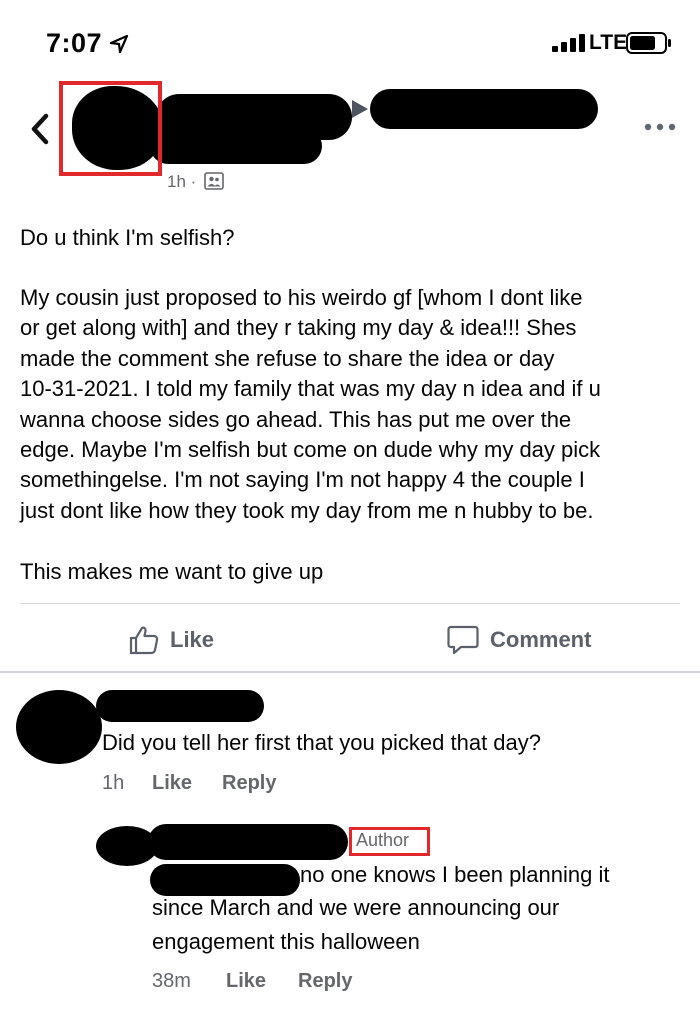  What do you see at coordinates (192, 639) in the screenshot?
I see `like-label: Like` at bounding box center [192, 639].